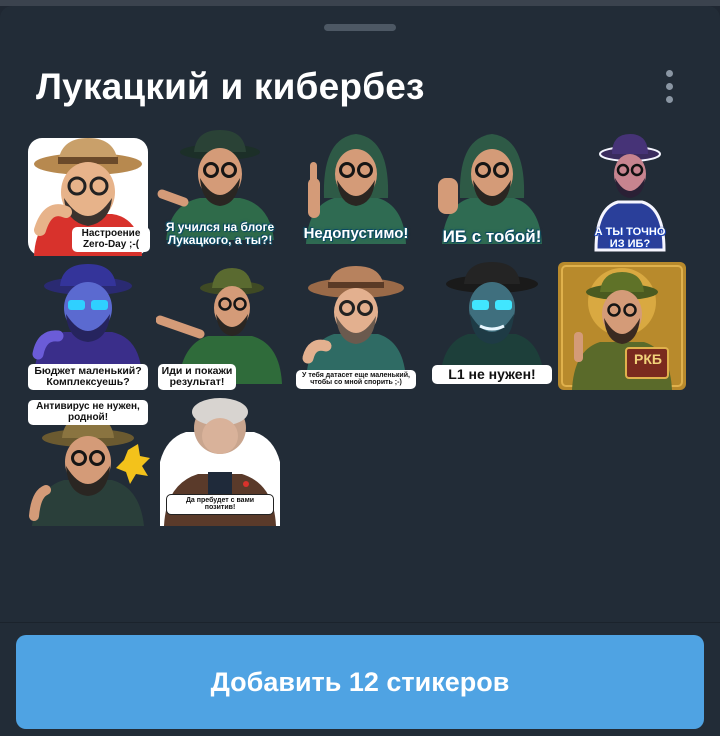  Describe the element at coordinates (220, 328) in the screenshot. I see `sticker-item: Иди и покажи результат!` at that location.